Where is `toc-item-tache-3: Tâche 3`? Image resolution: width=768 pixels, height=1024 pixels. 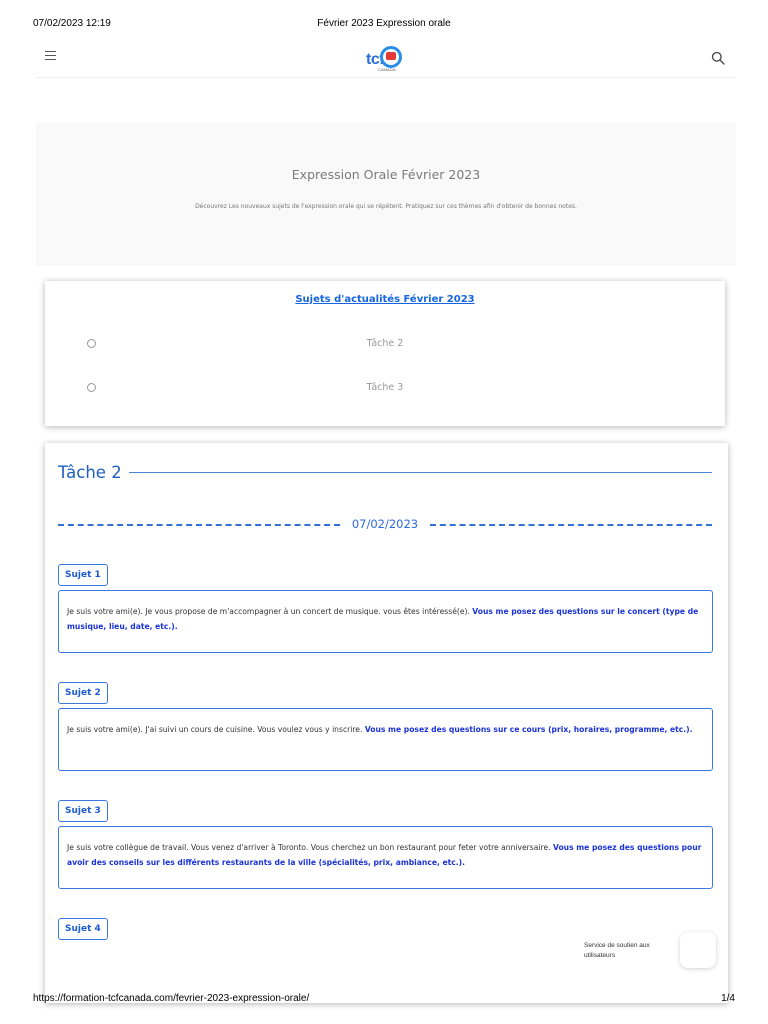 toc-item-tache-3: Tâche 3 is located at coordinates (385, 388).